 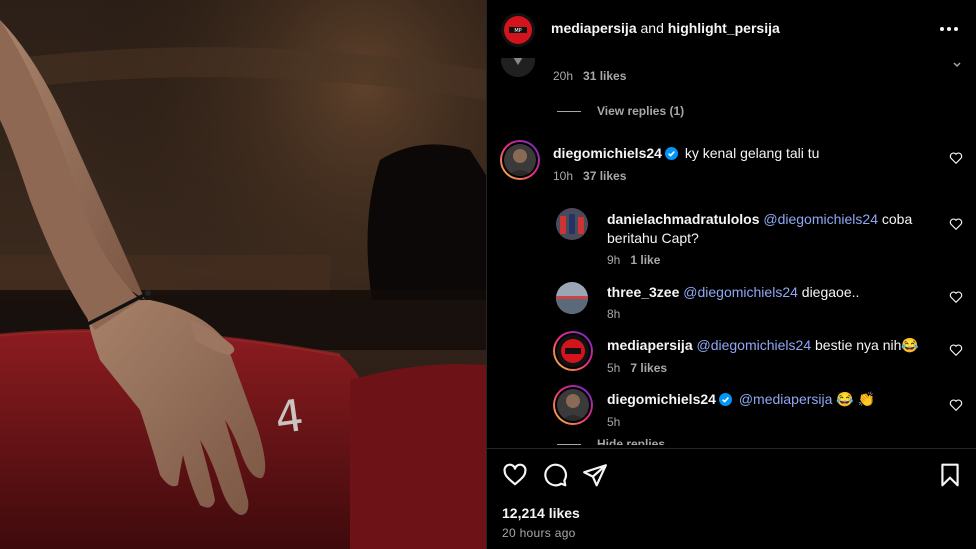 What do you see at coordinates (555, 475) in the screenshot?
I see `comment-icon` at bounding box center [555, 475].